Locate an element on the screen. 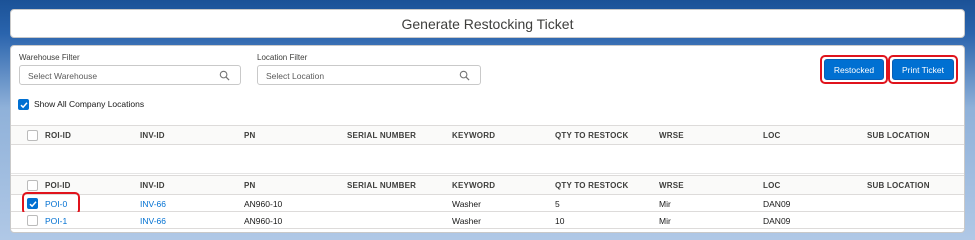 The image size is (975, 240). qty-cell: 10 is located at coordinates (560, 221).